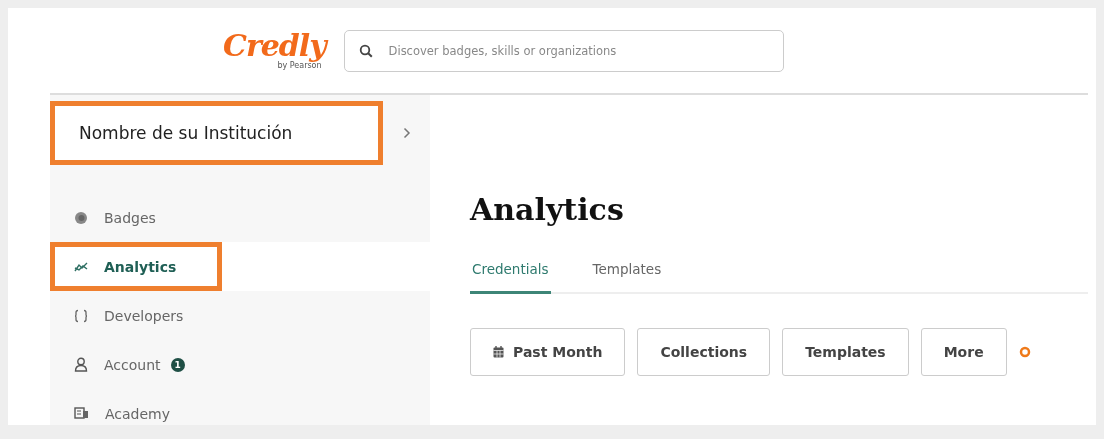 The width and height of the screenshot is (1104, 439). Describe the element at coordinates (81, 364) in the screenshot. I see `person-icon` at that location.